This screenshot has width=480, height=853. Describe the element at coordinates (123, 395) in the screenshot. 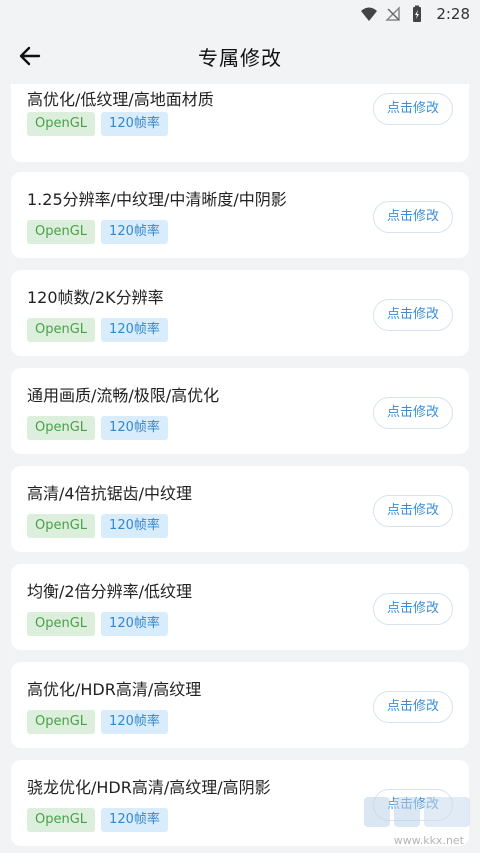

I see `preset-title: 通用画质/流畅/极限/高优化` at that location.